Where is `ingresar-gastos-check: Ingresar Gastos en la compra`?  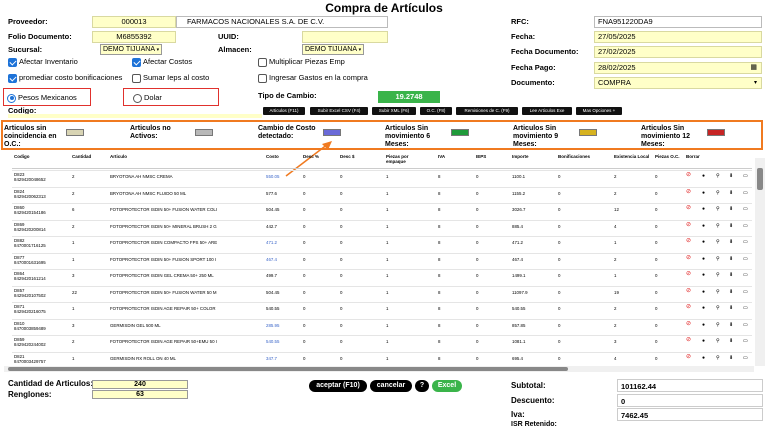 ingresar-gastos-check: Ingresar Gastos en la compra is located at coordinates (313, 78).